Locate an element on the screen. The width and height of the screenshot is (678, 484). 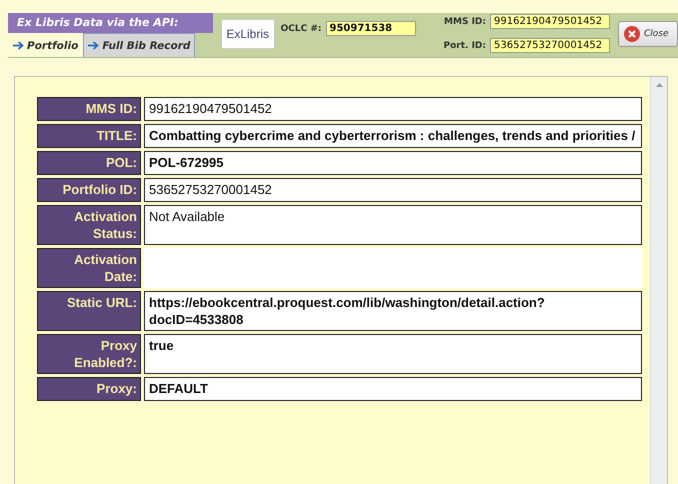
field-value: 99162190479501452 is located at coordinates (393, 109).